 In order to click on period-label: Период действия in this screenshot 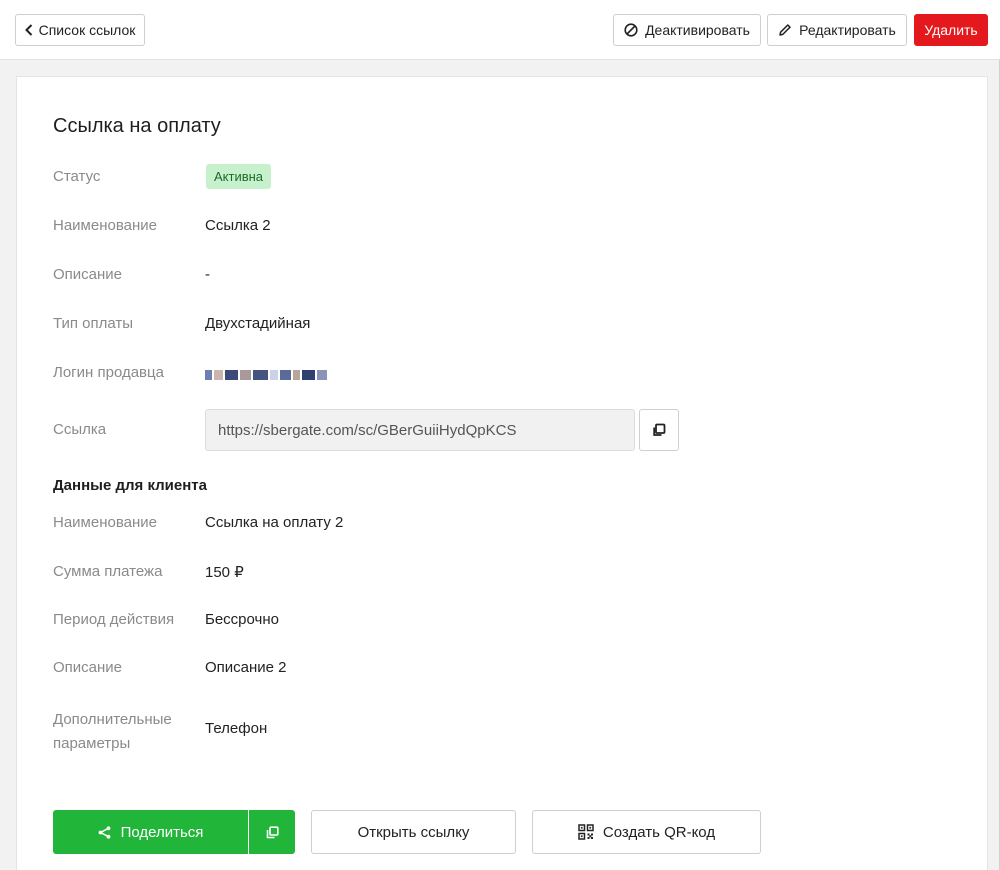, I will do `click(114, 619)`.